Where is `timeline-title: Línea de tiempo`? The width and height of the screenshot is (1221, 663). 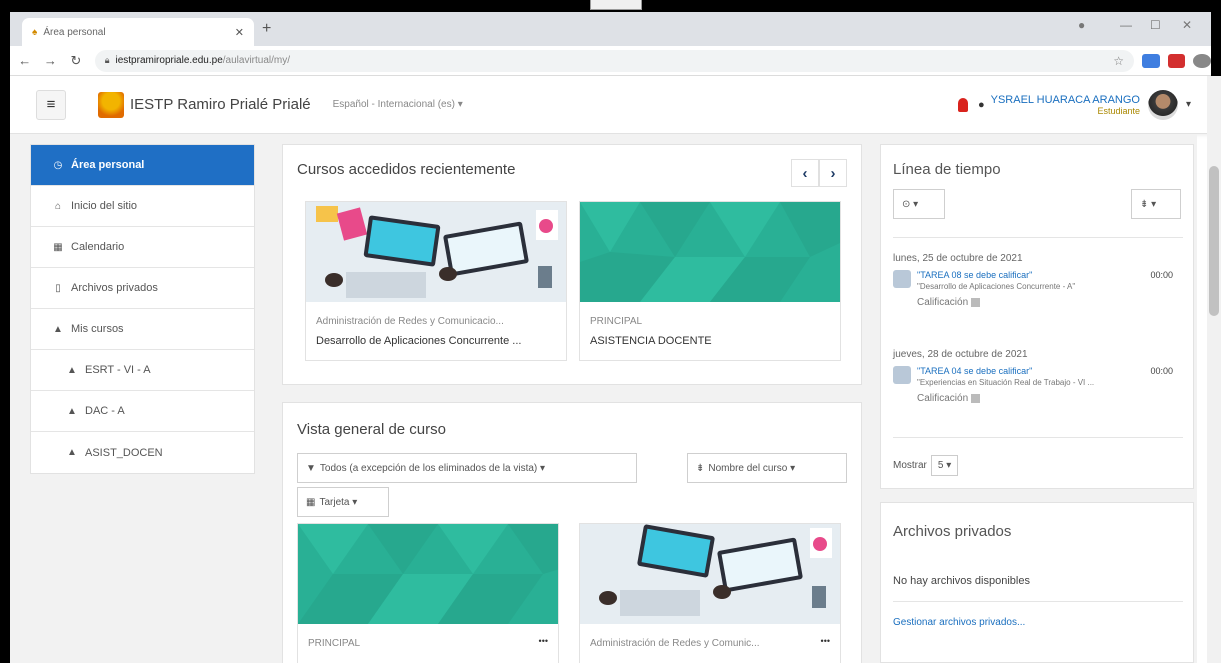
timeline-title: Línea de tiempo is located at coordinates (947, 169).